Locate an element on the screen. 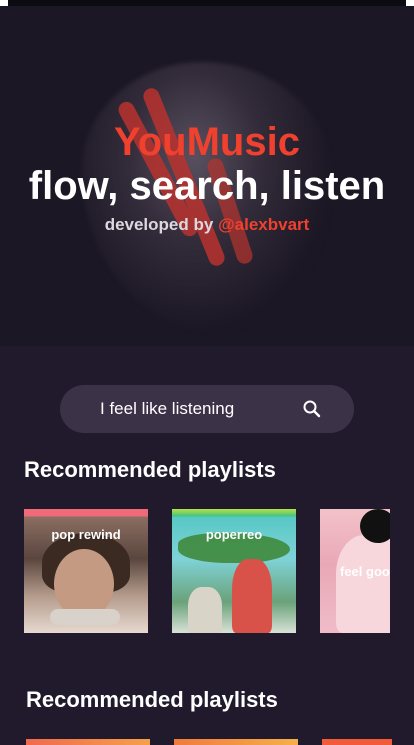 Image resolution: width=414 pixels, height=745 pixels. playlist-label: feel good is located at coordinates (365, 571).